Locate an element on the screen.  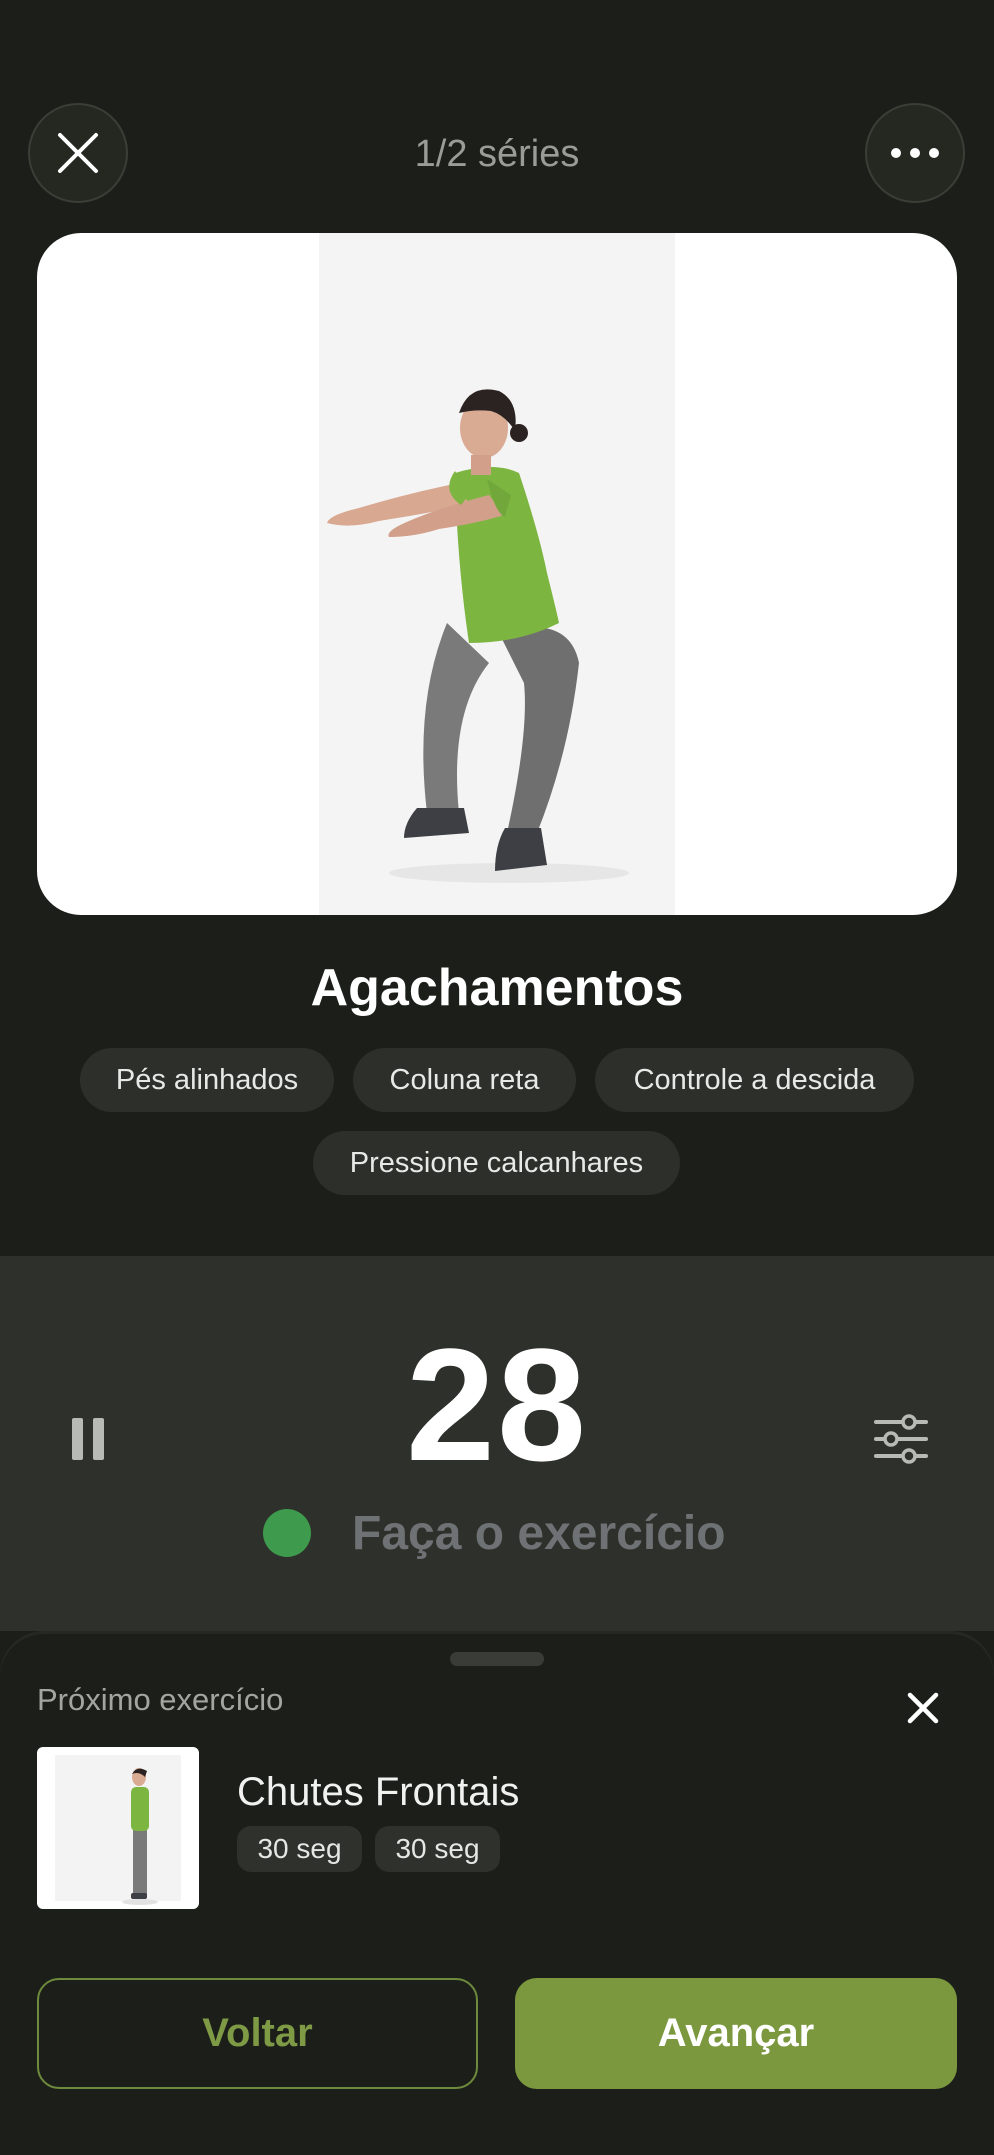
close-icon is located at coordinates (923, 1708).